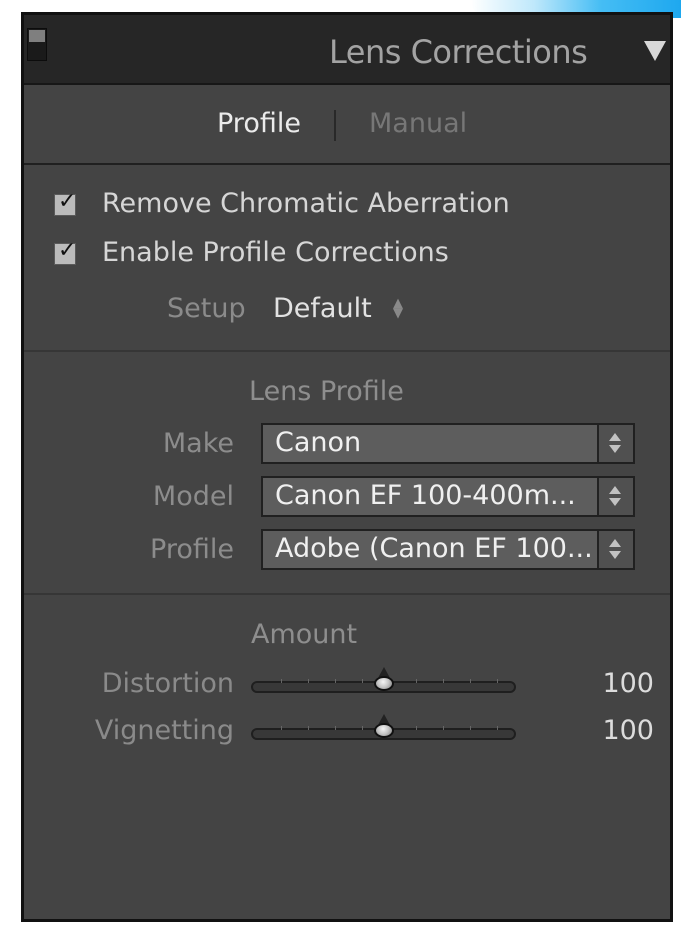 The height and width of the screenshot is (929, 681). I want to click on vignetting-slider-thumb, so click(384, 726).